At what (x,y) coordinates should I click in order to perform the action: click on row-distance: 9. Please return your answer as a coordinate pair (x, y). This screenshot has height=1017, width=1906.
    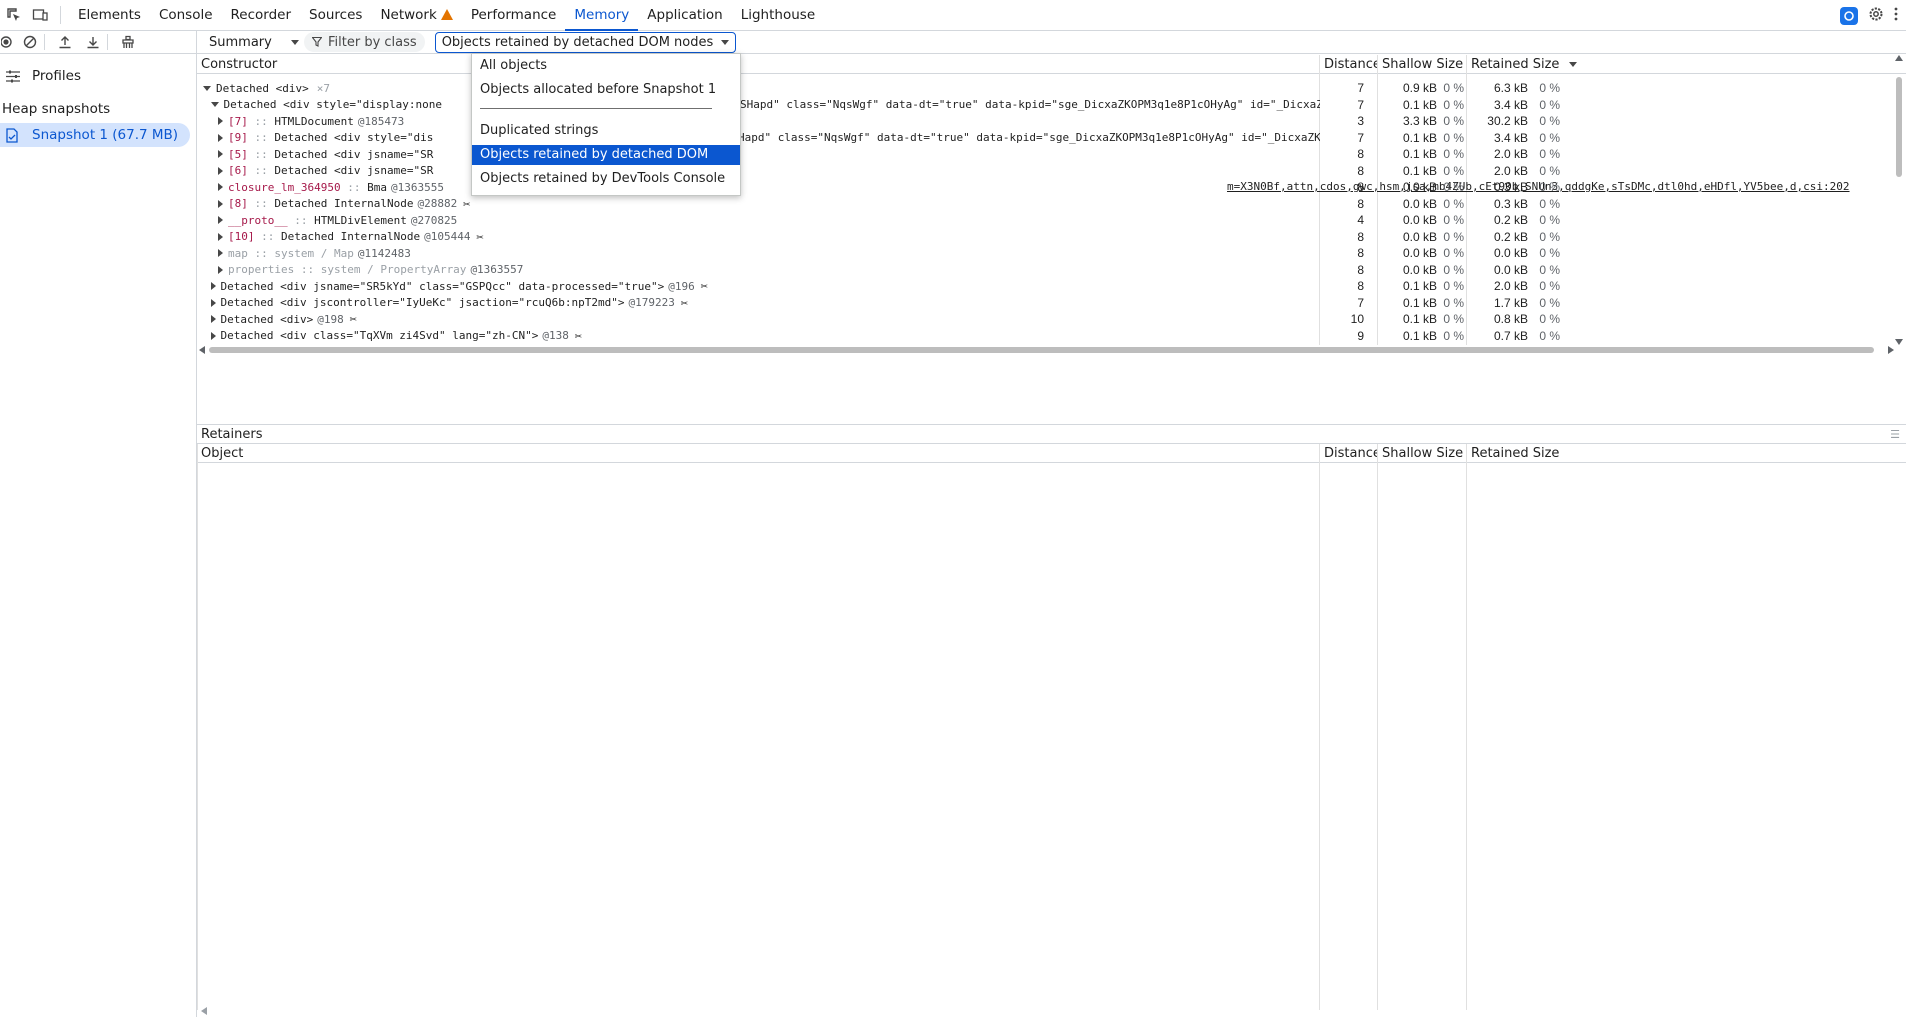
    Looking at the image, I should click on (1360, 335).